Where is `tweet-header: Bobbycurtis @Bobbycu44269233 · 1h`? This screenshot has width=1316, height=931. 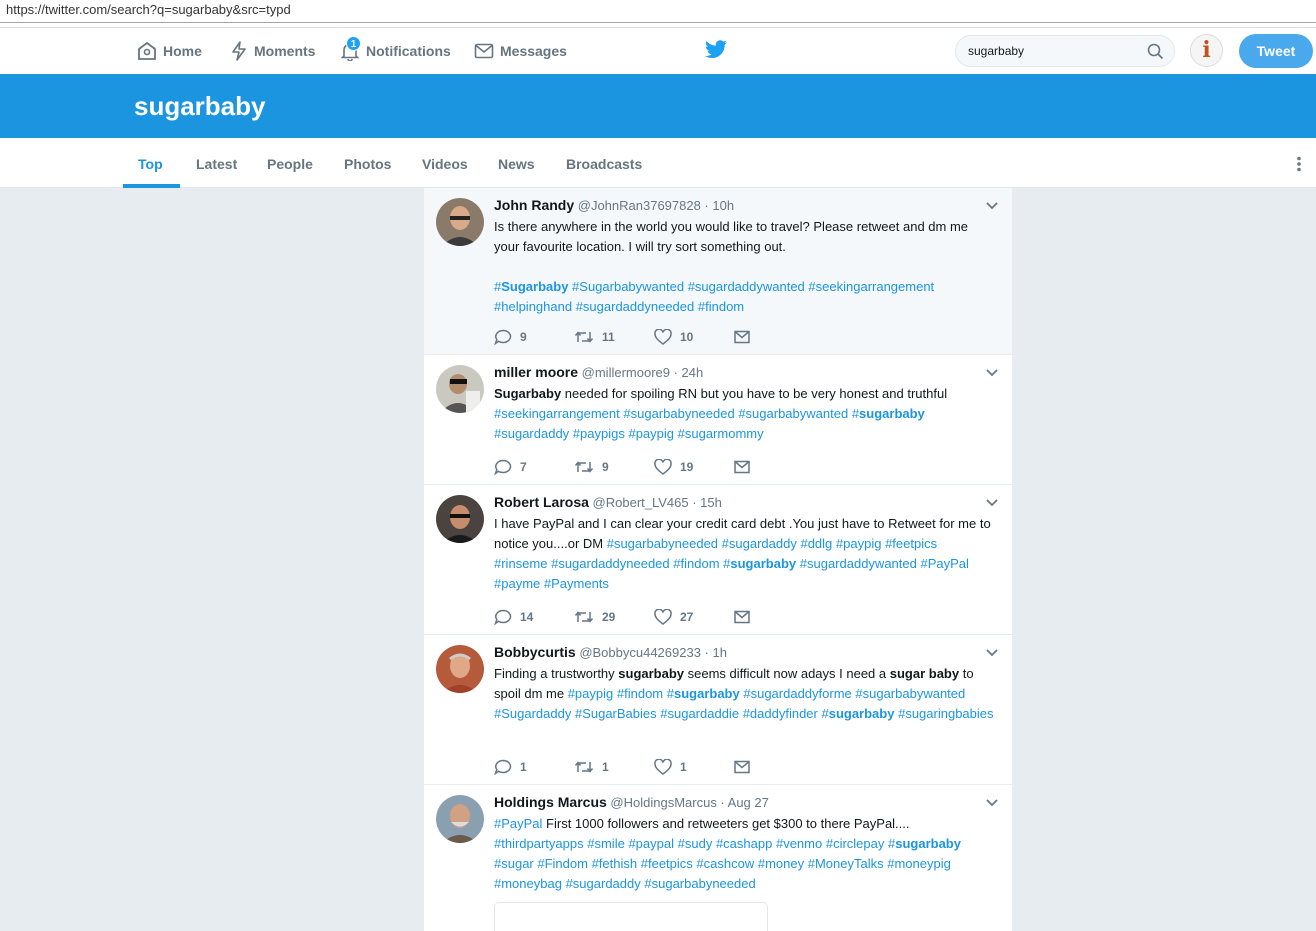
tweet-header: Bobbycurtis @Bobbycu44269233 · 1h is located at coordinates (610, 652).